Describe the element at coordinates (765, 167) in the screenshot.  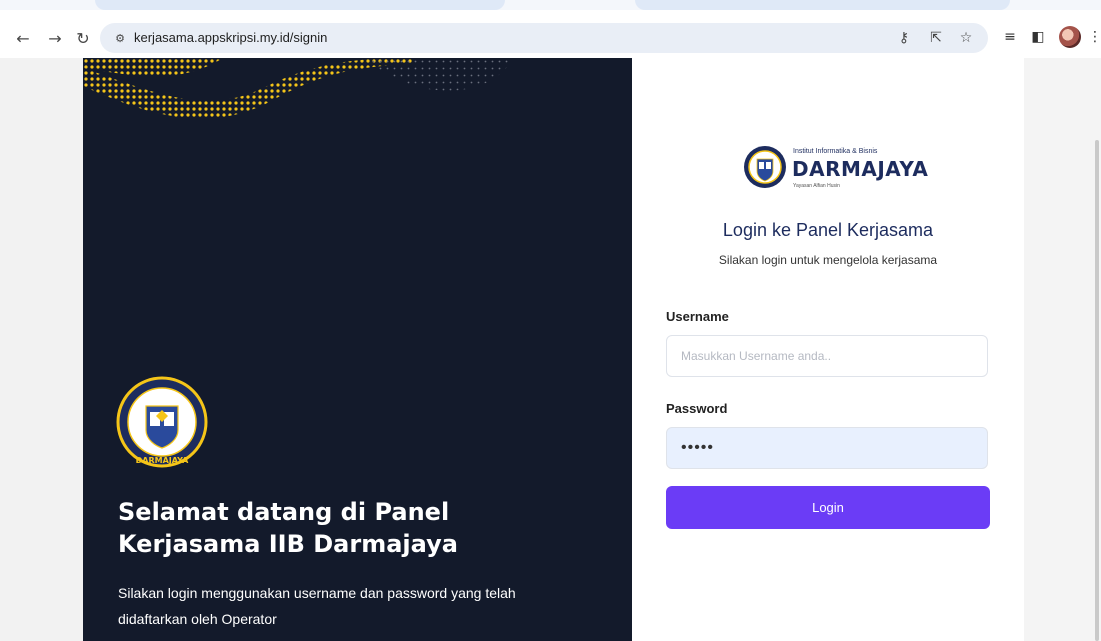
I see `brand-seal-icon` at that location.